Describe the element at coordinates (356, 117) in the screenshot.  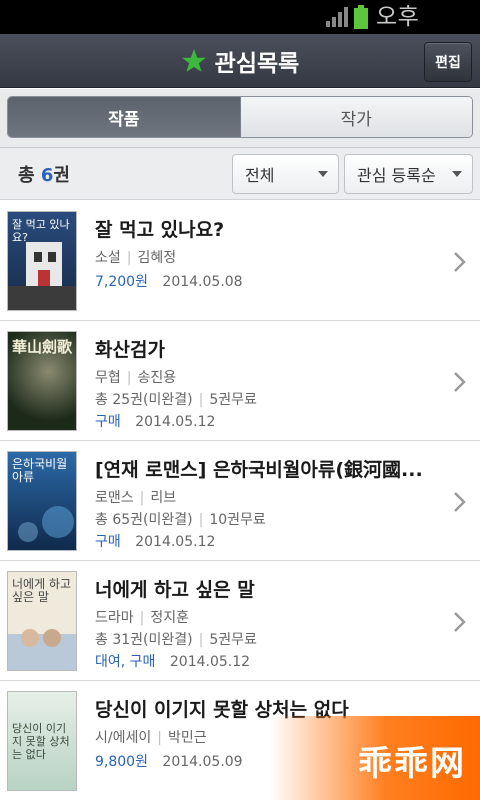
I see `tab-authors: 작가` at that location.